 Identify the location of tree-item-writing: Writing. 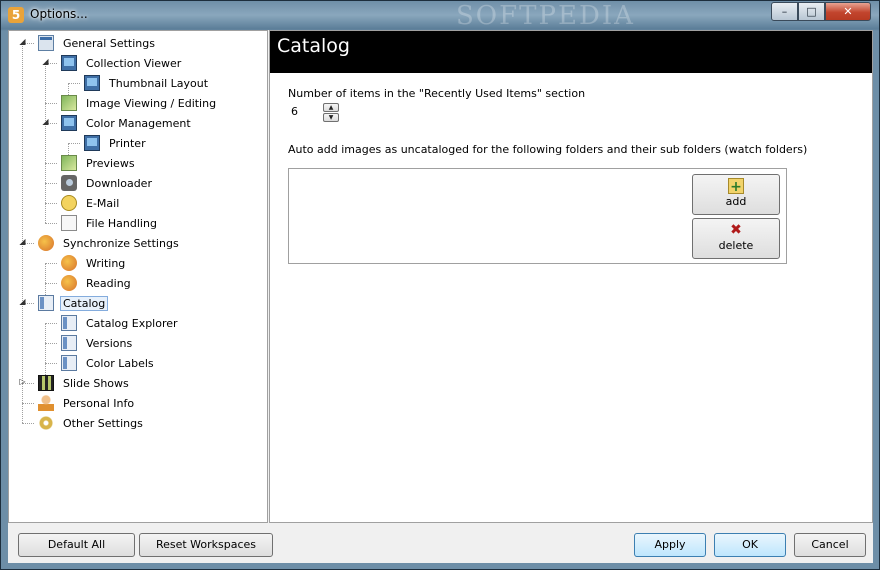
(94, 263).